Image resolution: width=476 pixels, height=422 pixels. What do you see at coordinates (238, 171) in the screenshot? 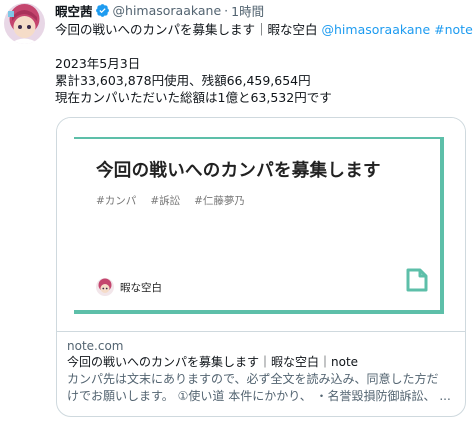
I see `card-image-title: 今回の戦いへのカンパを募集します` at bounding box center [238, 171].